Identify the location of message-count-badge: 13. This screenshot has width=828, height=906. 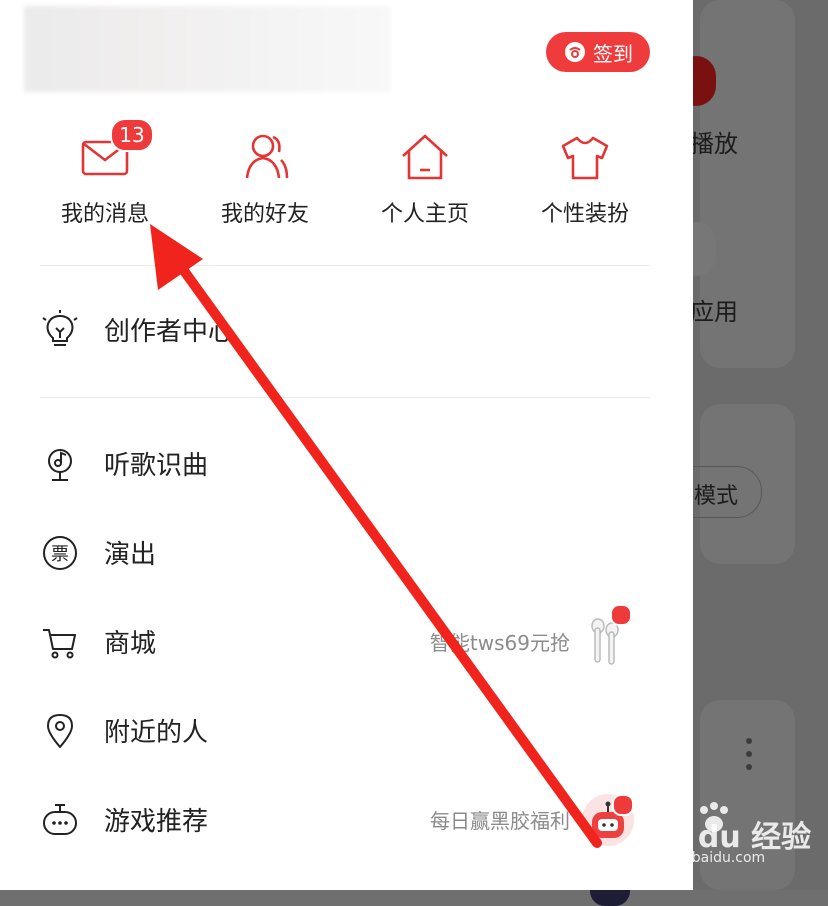
(132, 135).